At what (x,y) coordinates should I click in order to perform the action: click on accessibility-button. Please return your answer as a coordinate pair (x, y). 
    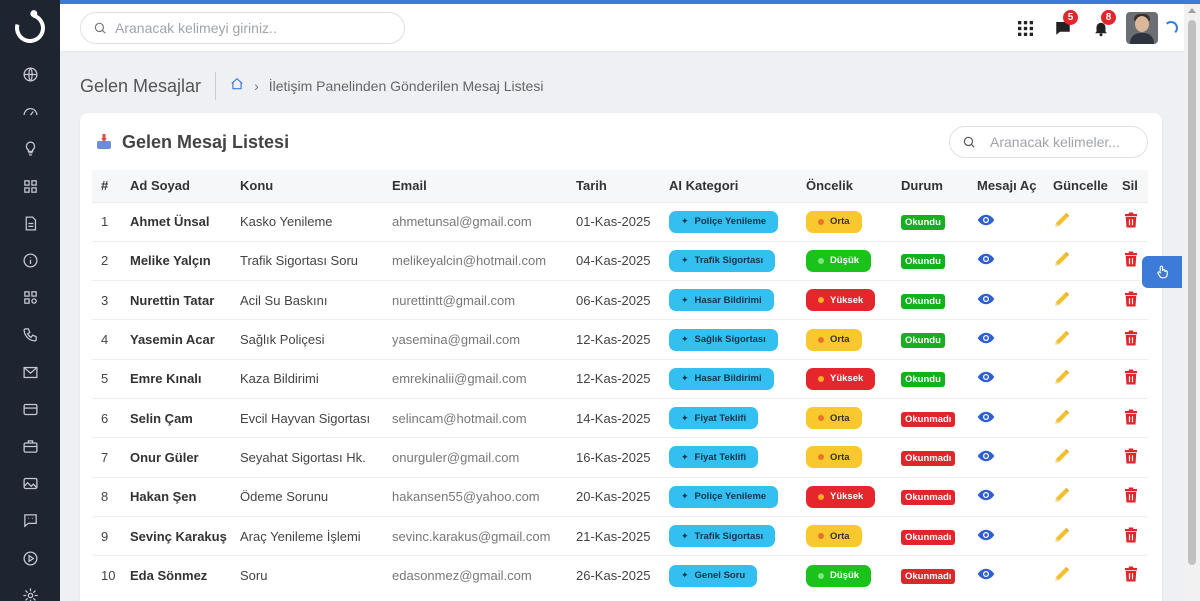
    Looking at the image, I should click on (1162, 272).